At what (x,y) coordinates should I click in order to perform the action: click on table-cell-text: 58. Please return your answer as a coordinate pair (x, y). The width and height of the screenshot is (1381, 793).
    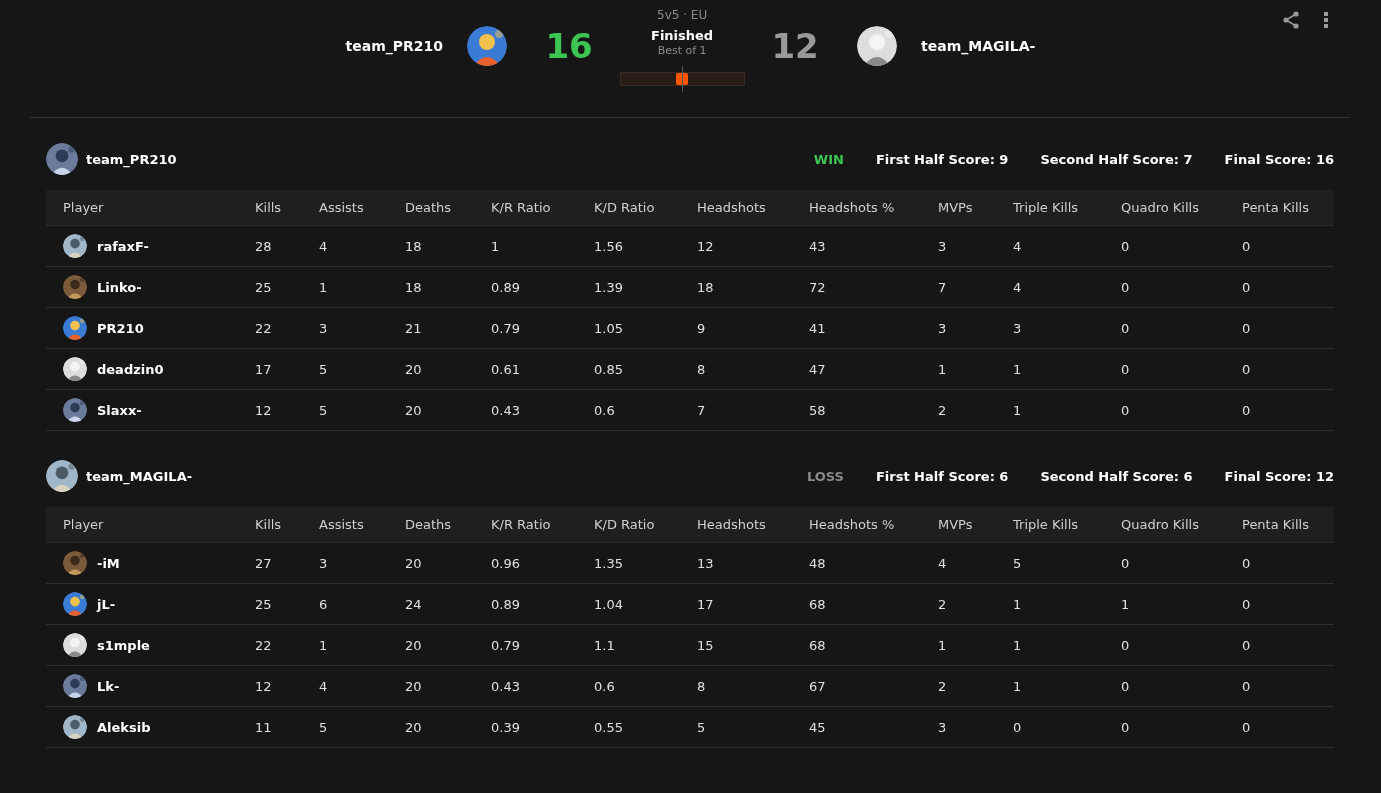
    Looking at the image, I should click on (818, 410).